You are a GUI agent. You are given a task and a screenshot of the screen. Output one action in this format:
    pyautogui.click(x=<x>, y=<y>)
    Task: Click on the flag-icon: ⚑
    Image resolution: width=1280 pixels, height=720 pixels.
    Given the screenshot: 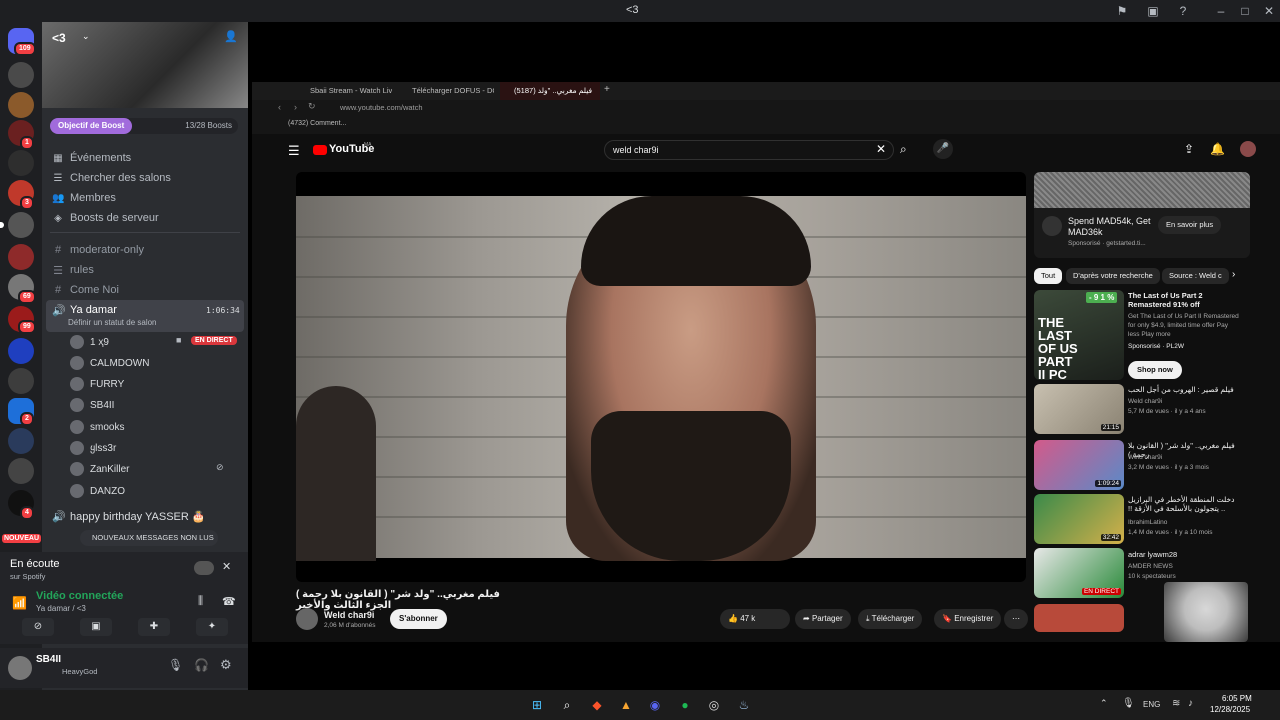 What is the action you would take?
    pyautogui.click(x=1122, y=11)
    